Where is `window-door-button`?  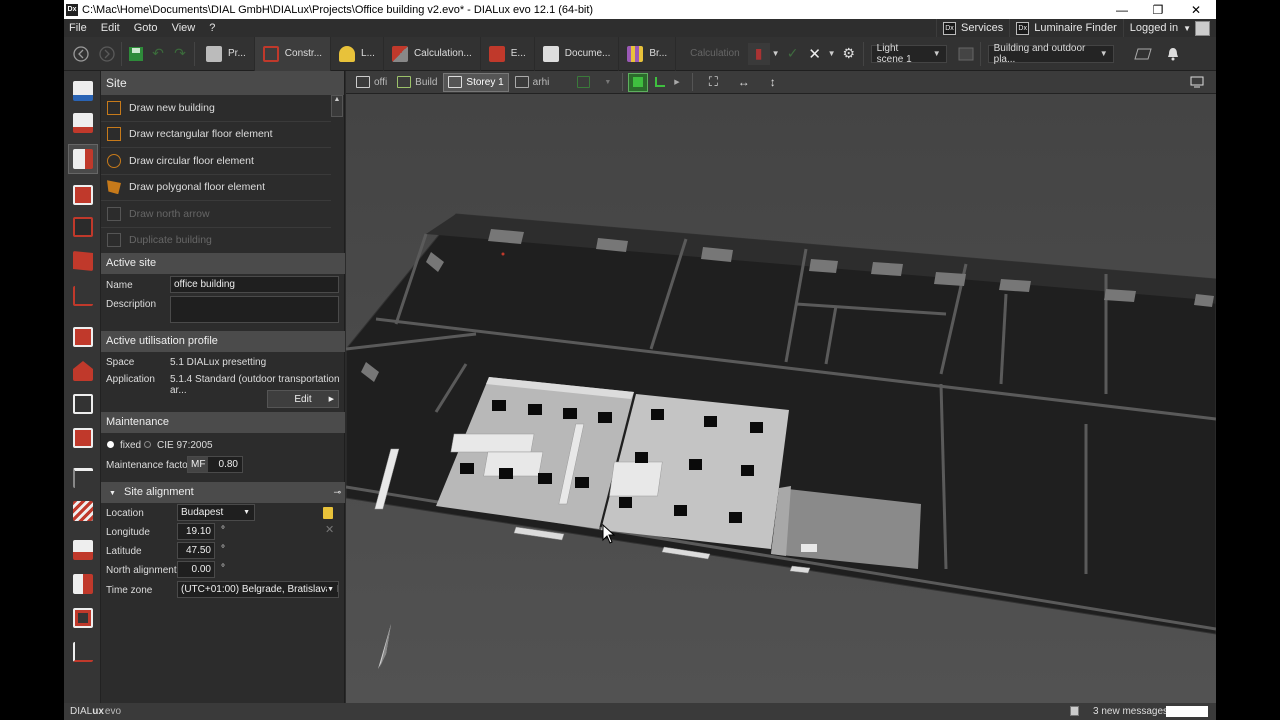 window-door-button is located at coordinates (83, 618).